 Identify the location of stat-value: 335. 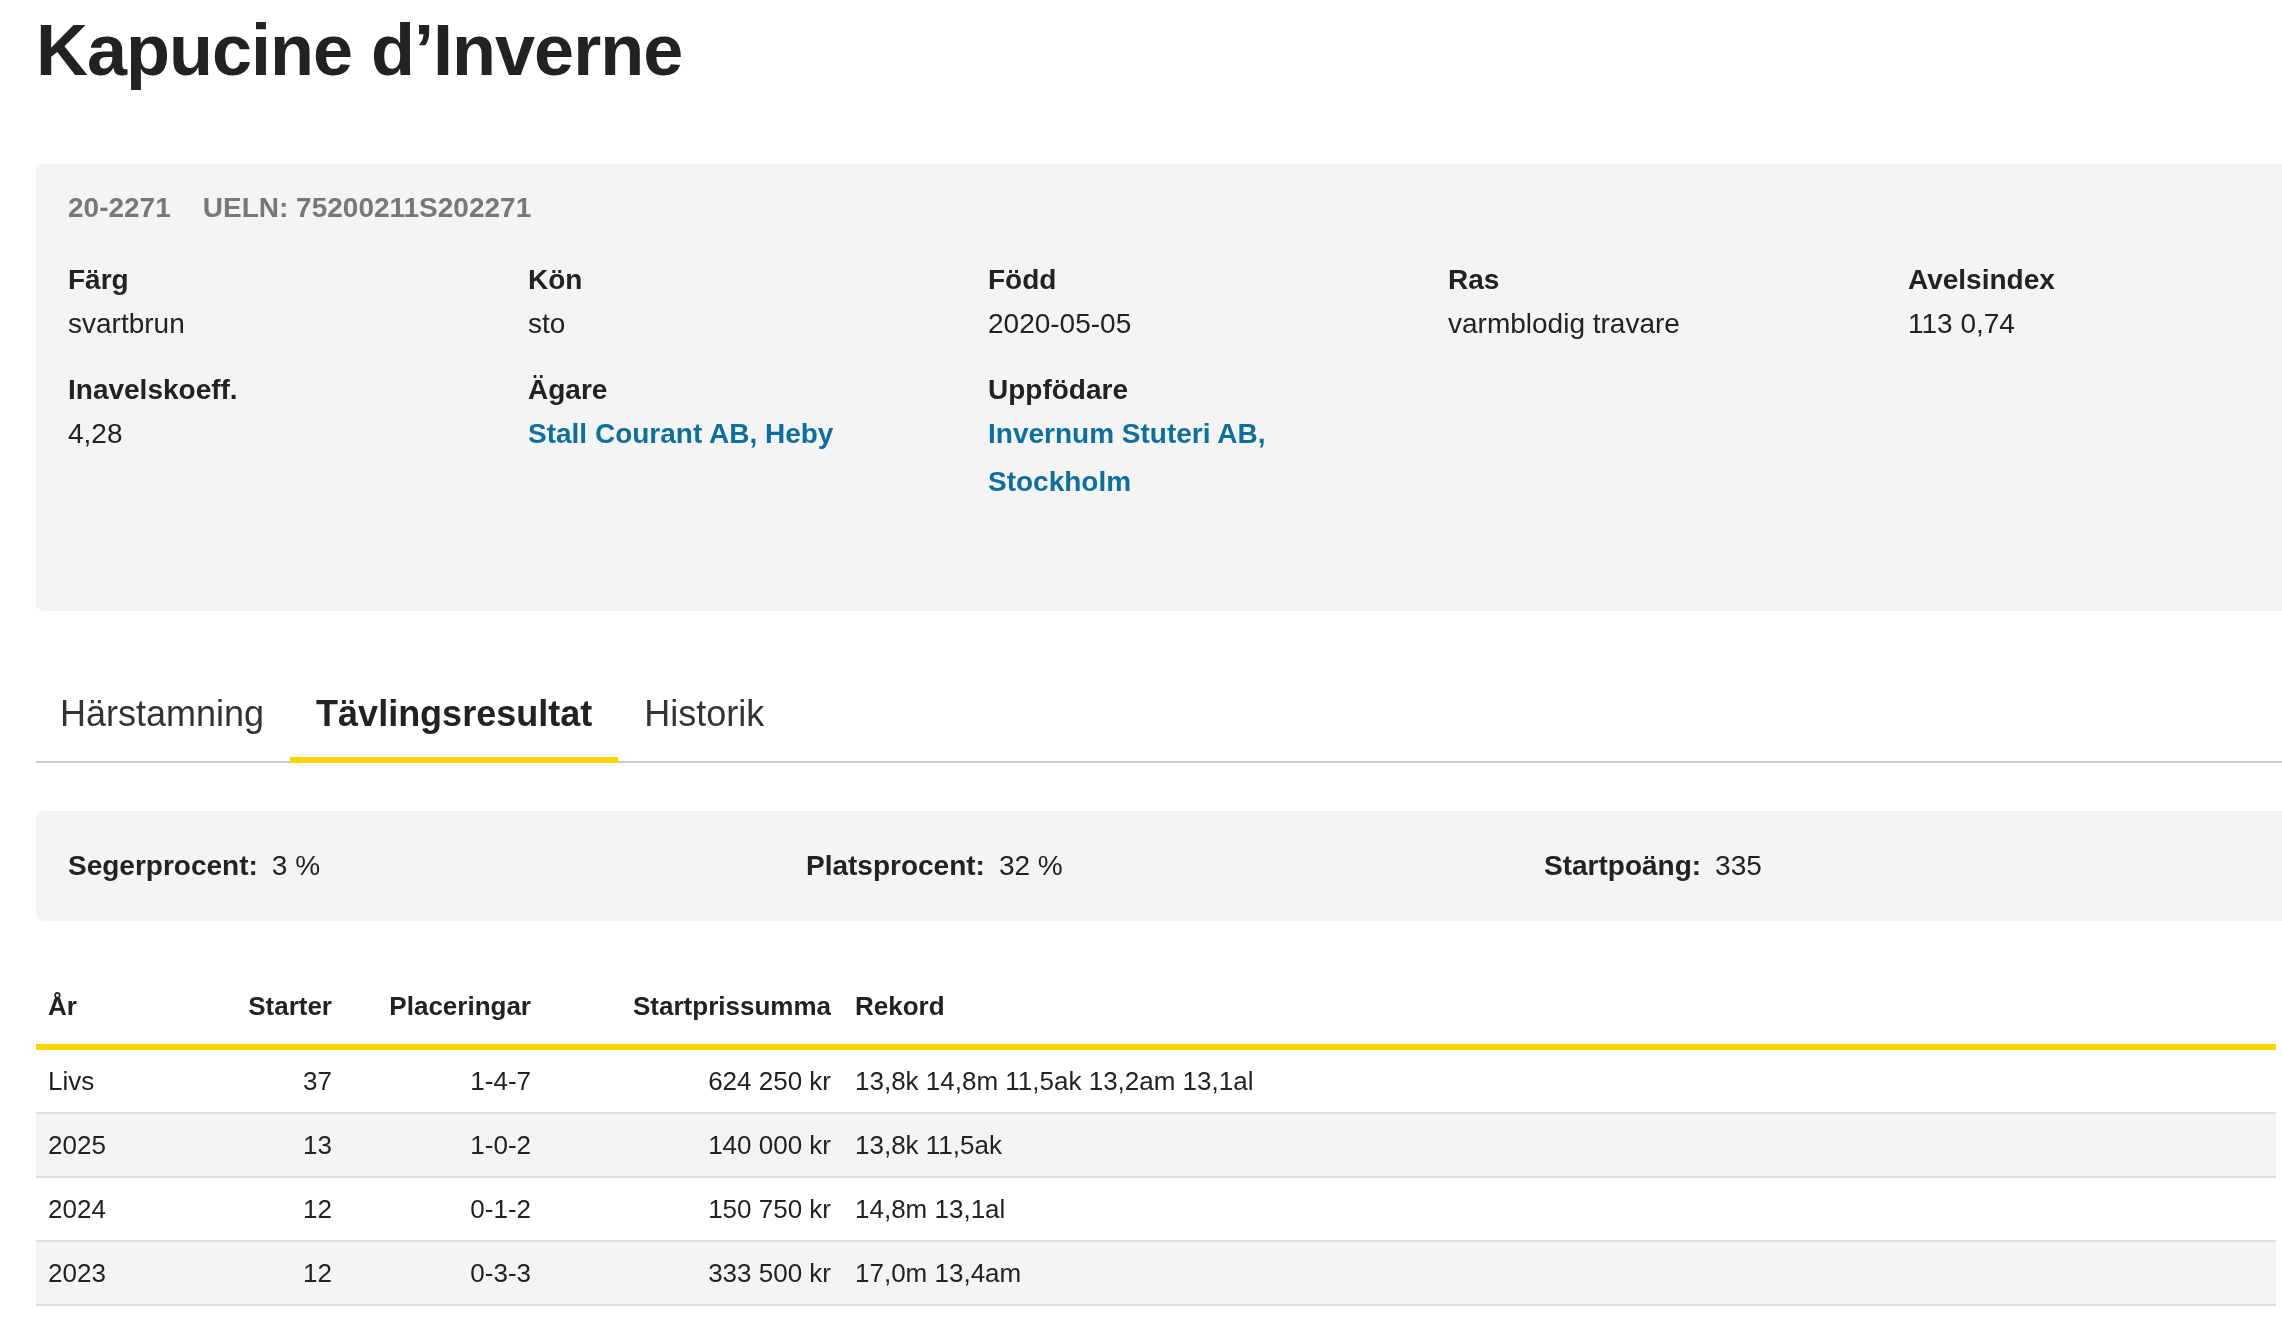
(1738, 866).